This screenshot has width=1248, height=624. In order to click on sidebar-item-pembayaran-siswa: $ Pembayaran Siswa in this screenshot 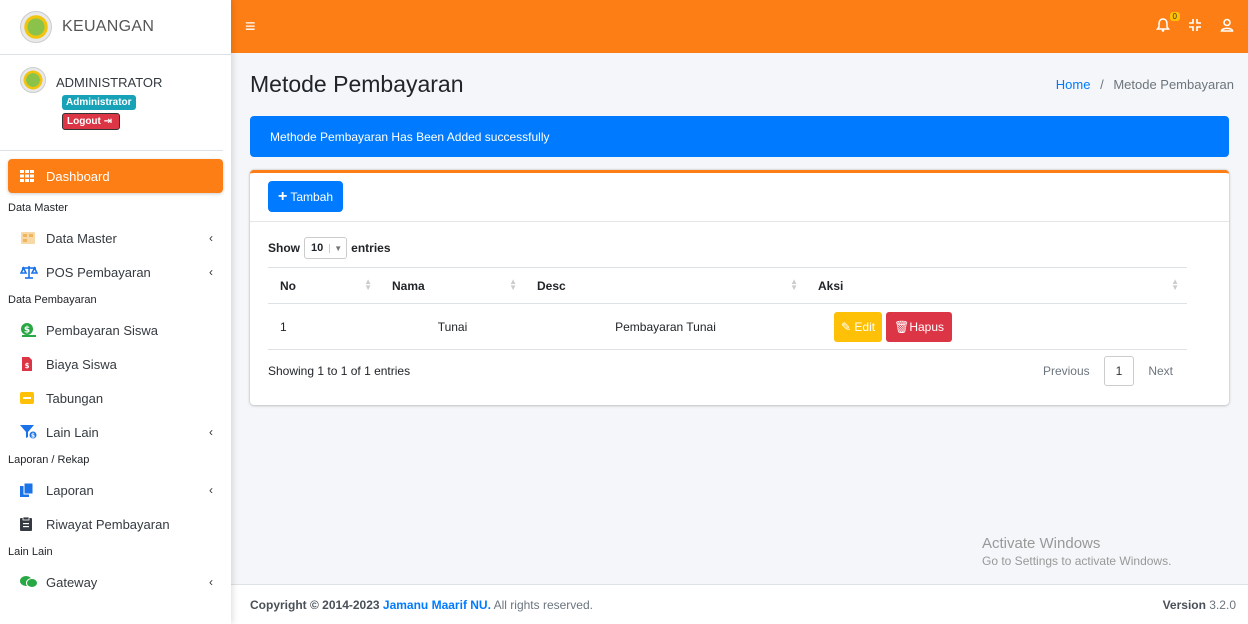, I will do `click(115, 330)`.